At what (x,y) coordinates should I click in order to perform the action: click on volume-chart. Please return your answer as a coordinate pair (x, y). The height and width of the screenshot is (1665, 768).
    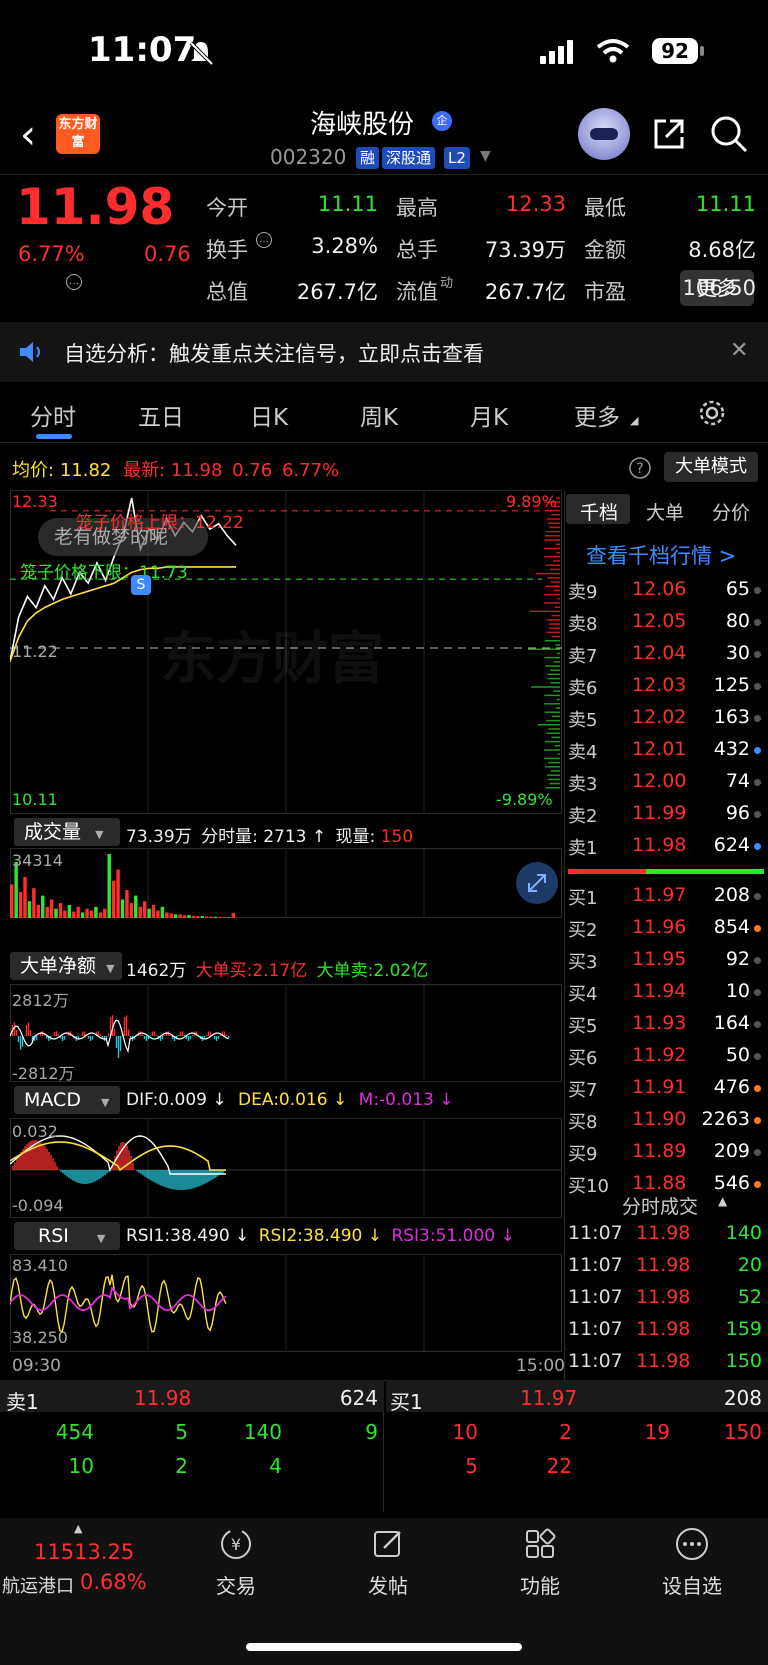
    Looking at the image, I should click on (286, 883).